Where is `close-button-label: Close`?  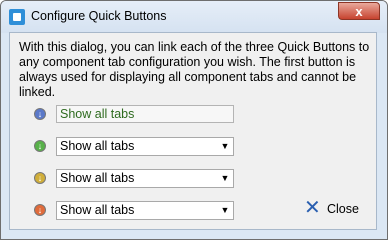
close-button-label: Close is located at coordinates (343, 209).